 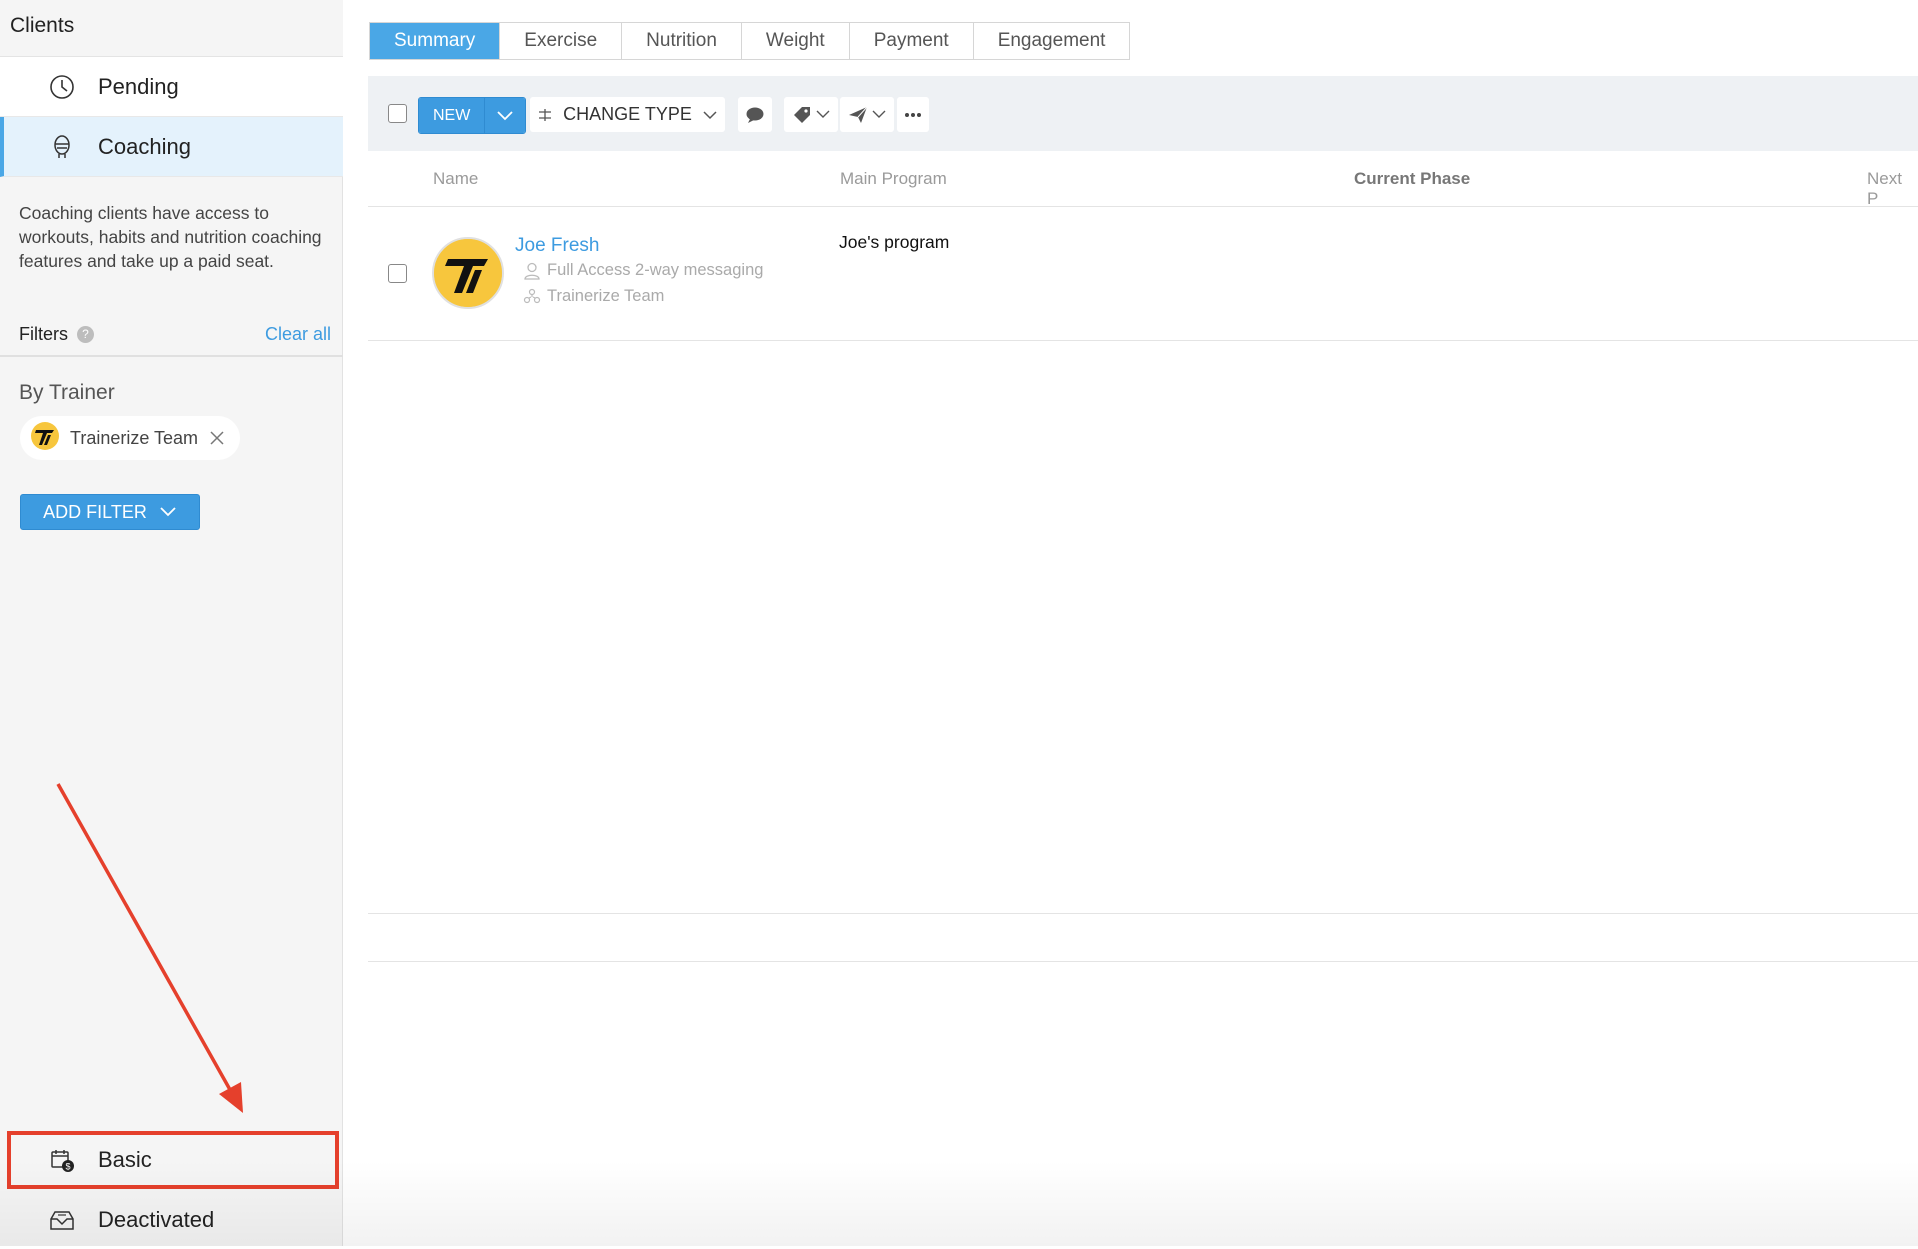 What do you see at coordinates (795, 41) in the screenshot?
I see `tab-weight: Weight` at bounding box center [795, 41].